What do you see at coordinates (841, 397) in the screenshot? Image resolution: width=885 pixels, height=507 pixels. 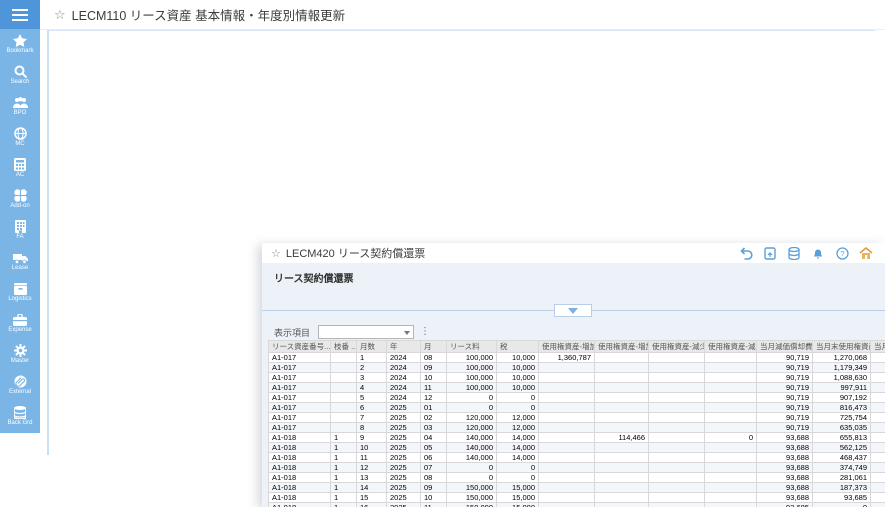 I see `cell: 907,192` at bounding box center [841, 397].